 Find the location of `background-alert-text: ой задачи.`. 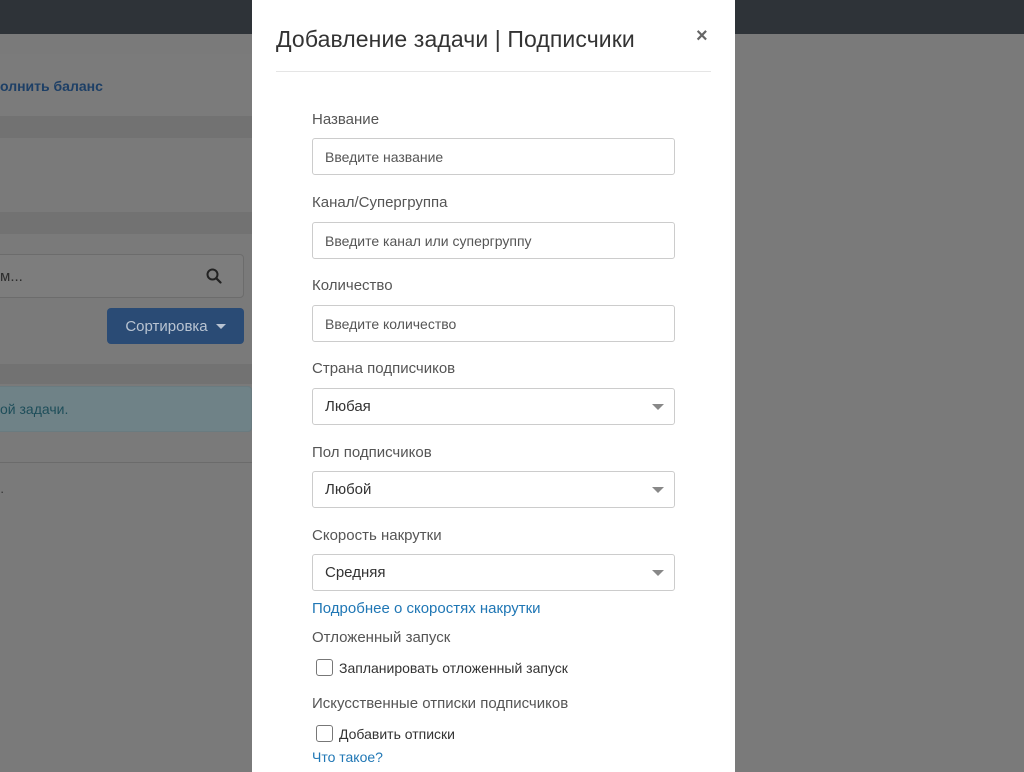

background-alert-text: ой задачи. is located at coordinates (34, 409).